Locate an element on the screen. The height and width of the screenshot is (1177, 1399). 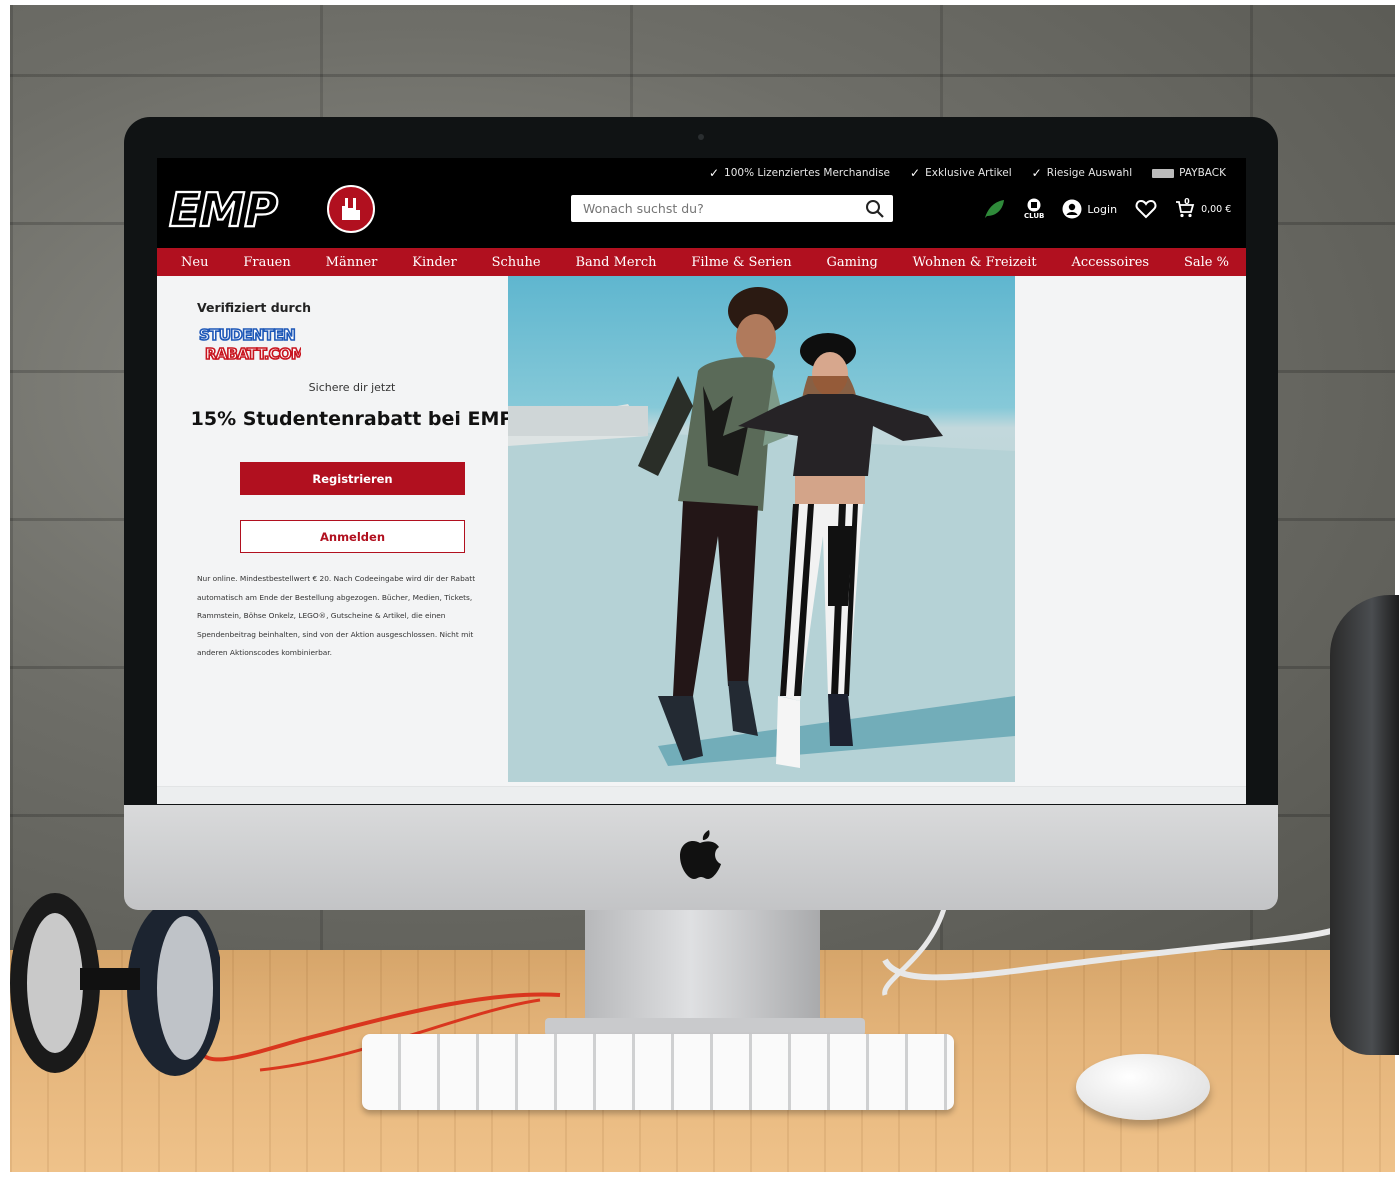
svg-text: EMP is located at coordinates (223, 209).